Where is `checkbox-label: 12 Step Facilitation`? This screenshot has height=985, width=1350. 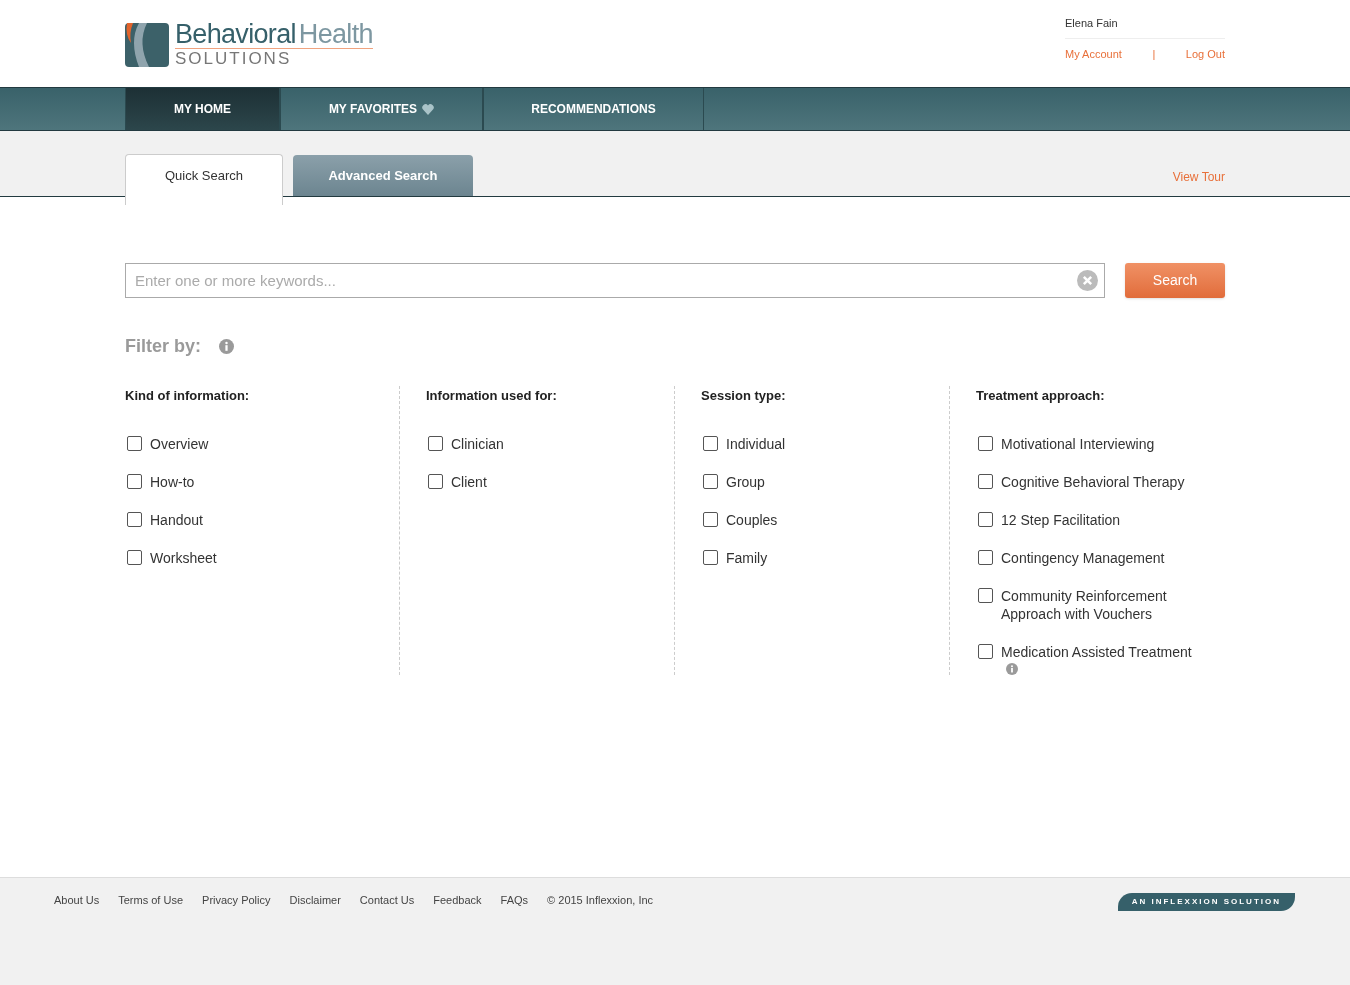
checkbox-label: 12 Step Facilitation is located at coordinates (1061, 519).